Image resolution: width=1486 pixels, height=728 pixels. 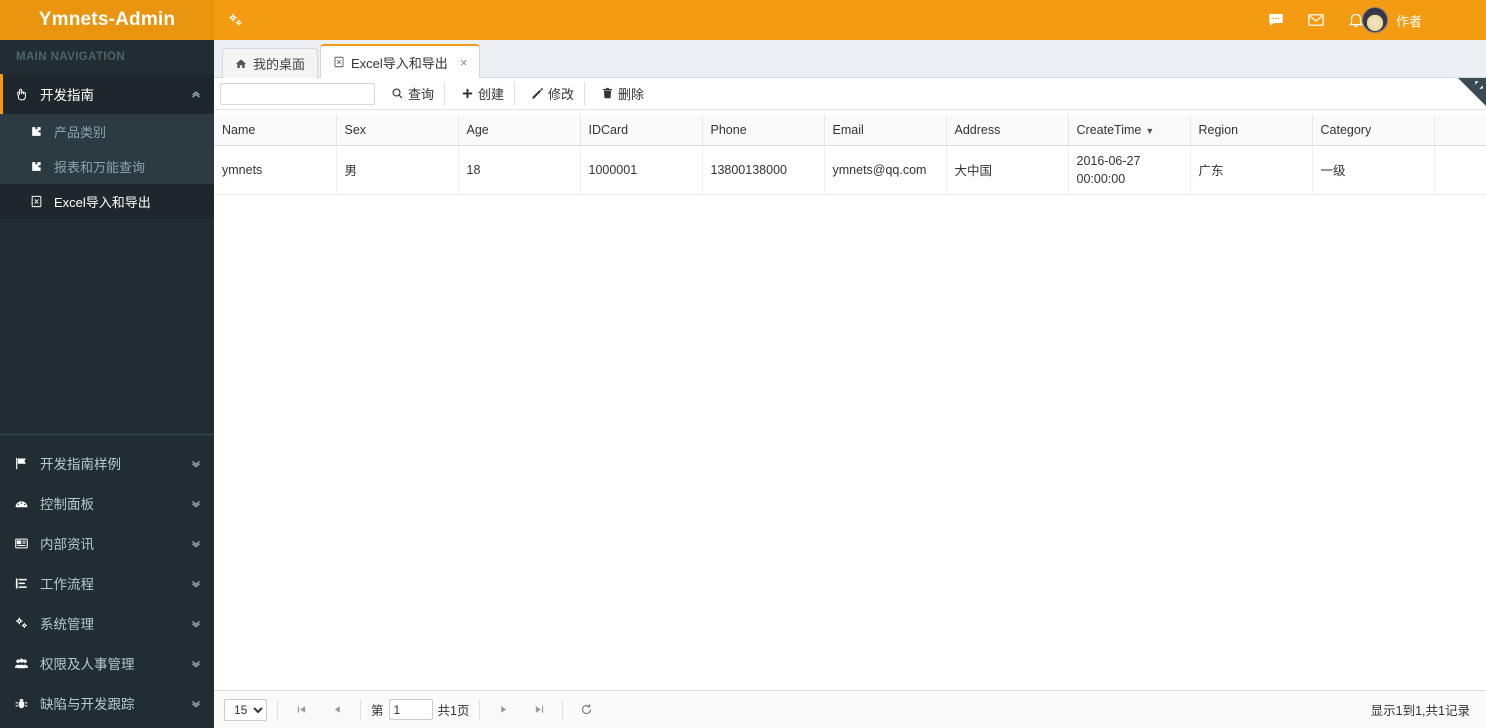 I want to click on flag-icon, so click(x=27, y=463).